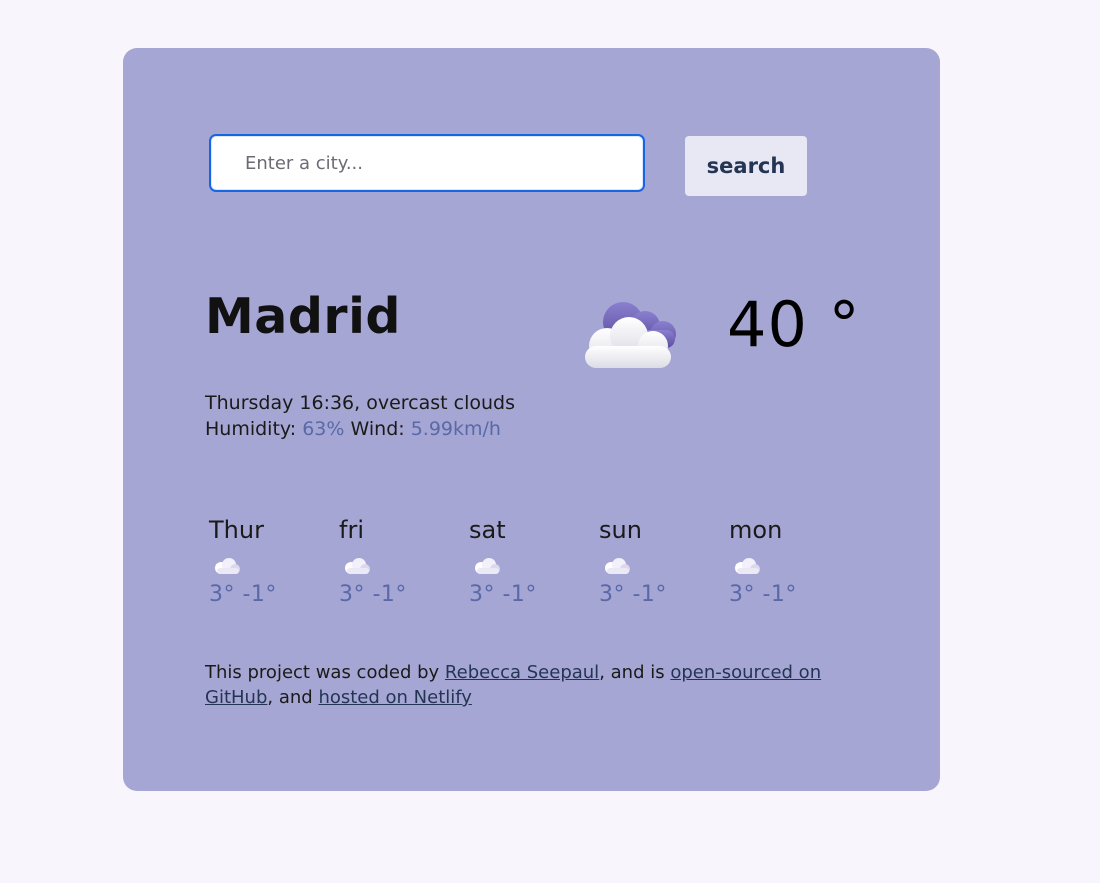 This screenshot has height=883, width=1100. What do you see at coordinates (659, 560) in the screenshot?
I see `forecast-day: sun 3° -1°` at bounding box center [659, 560].